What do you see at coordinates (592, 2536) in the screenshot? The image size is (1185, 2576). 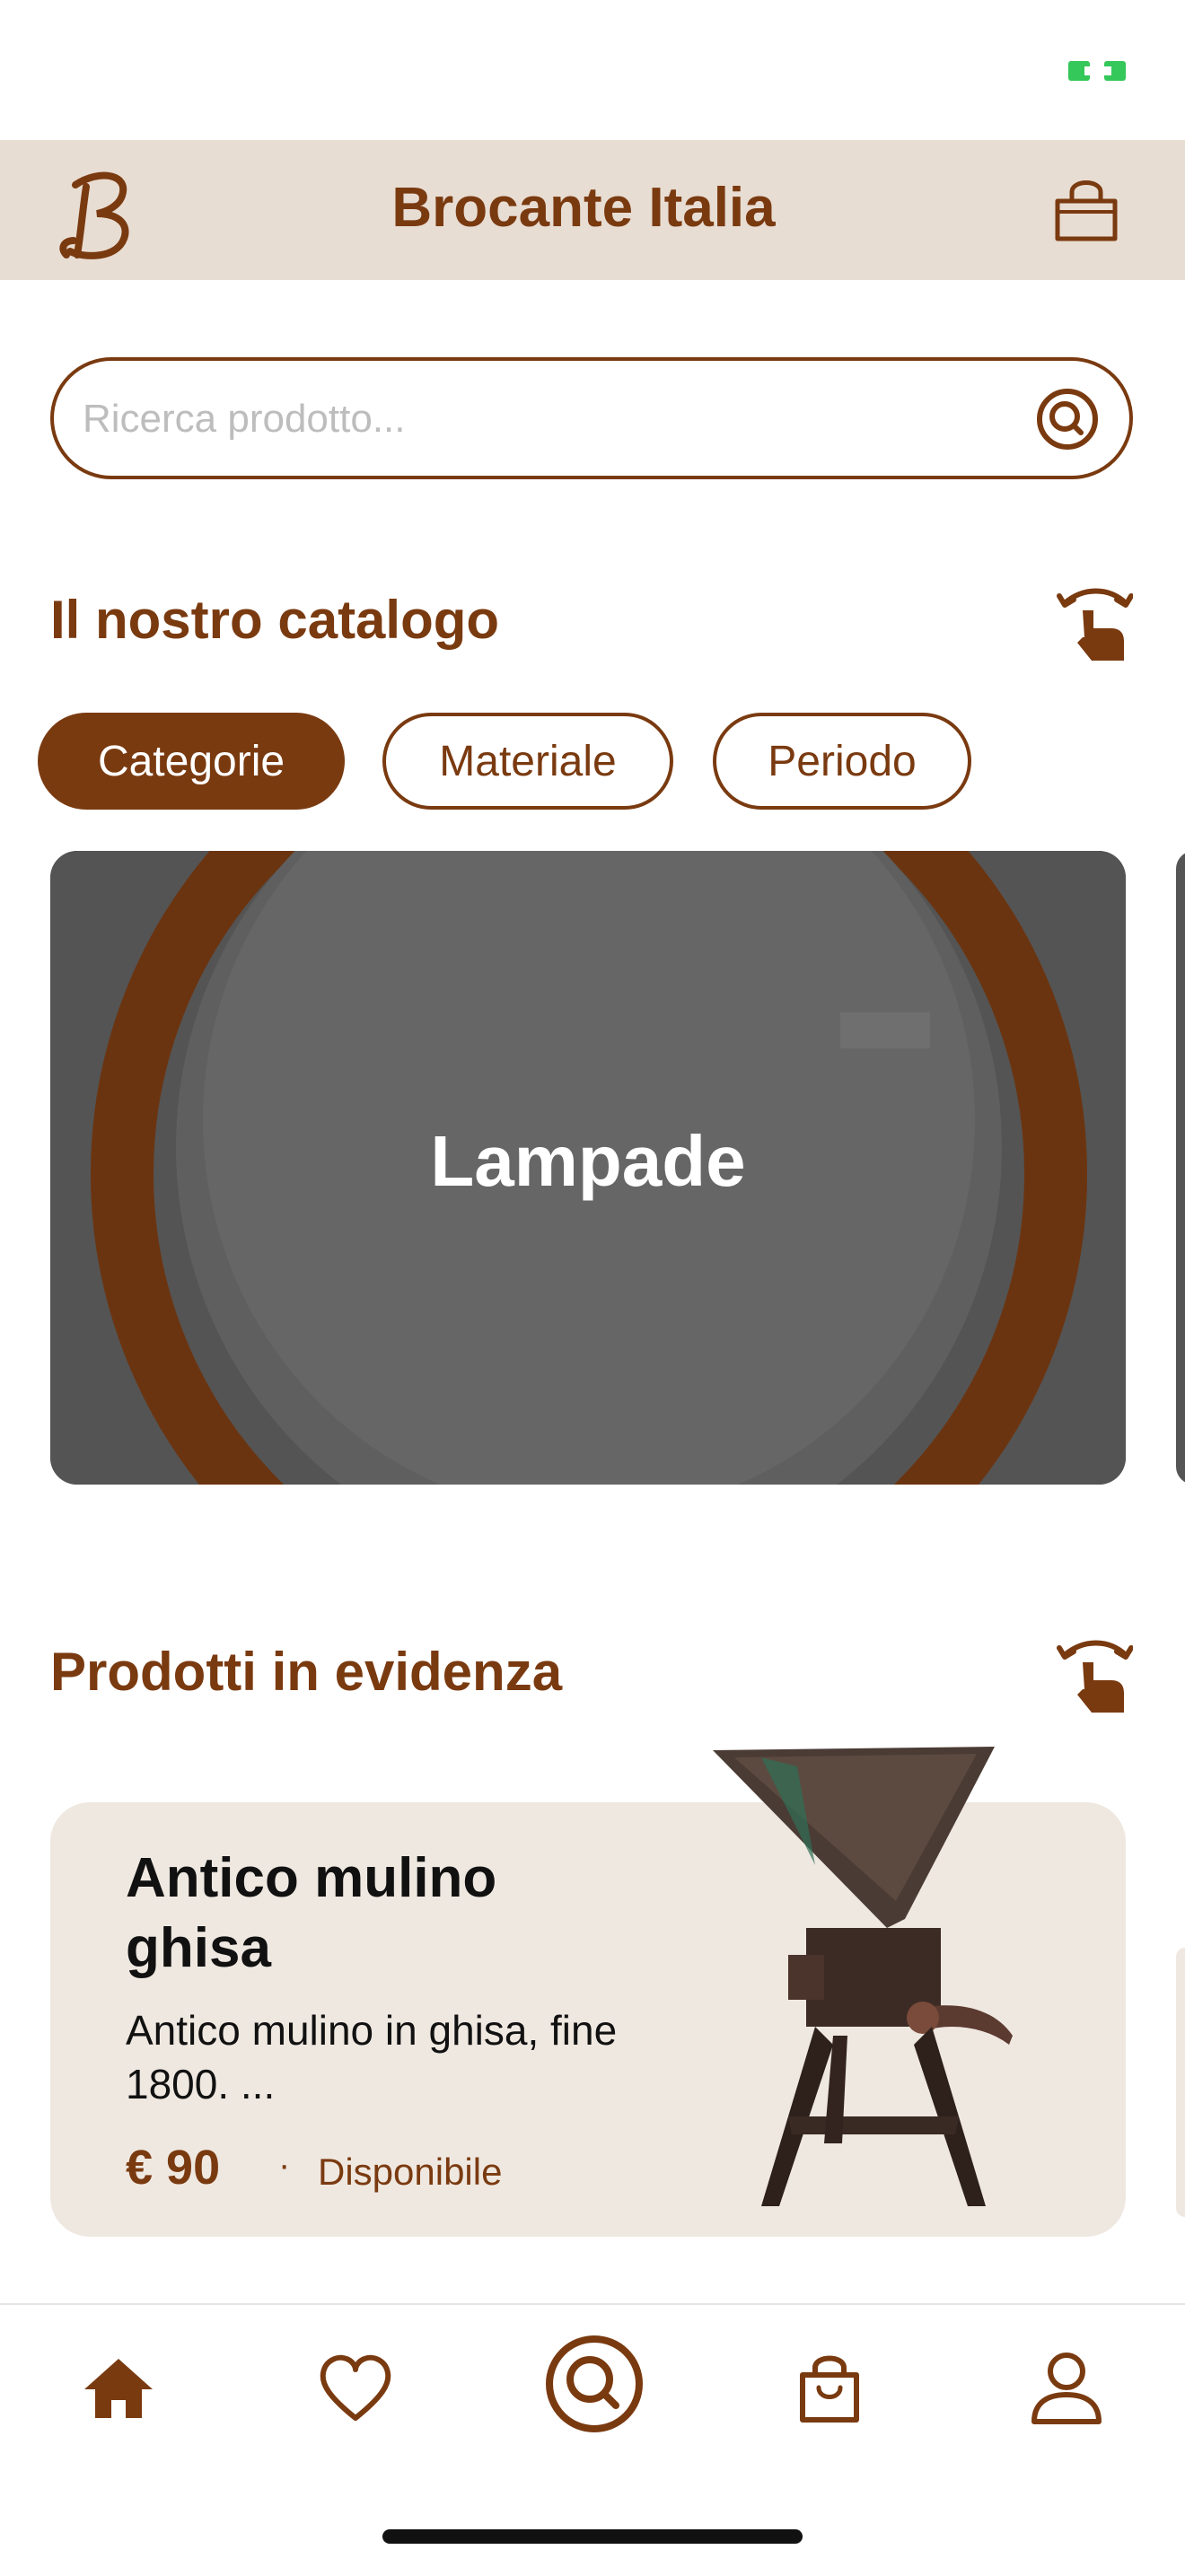 I see `home-indicator` at bounding box center [592, 2536].